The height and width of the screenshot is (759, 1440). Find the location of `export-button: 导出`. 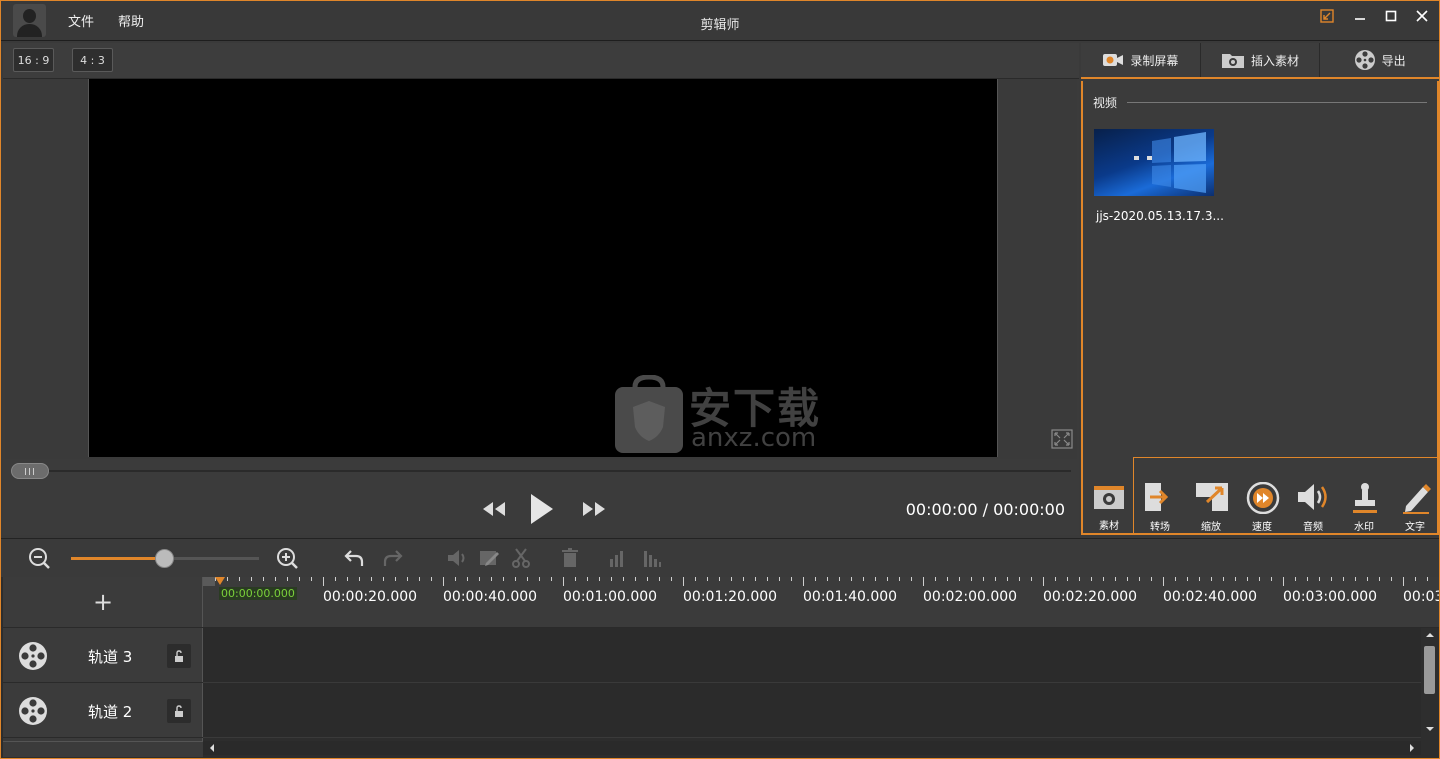

export-button: 导出 is located at coordinates (1379, 60).